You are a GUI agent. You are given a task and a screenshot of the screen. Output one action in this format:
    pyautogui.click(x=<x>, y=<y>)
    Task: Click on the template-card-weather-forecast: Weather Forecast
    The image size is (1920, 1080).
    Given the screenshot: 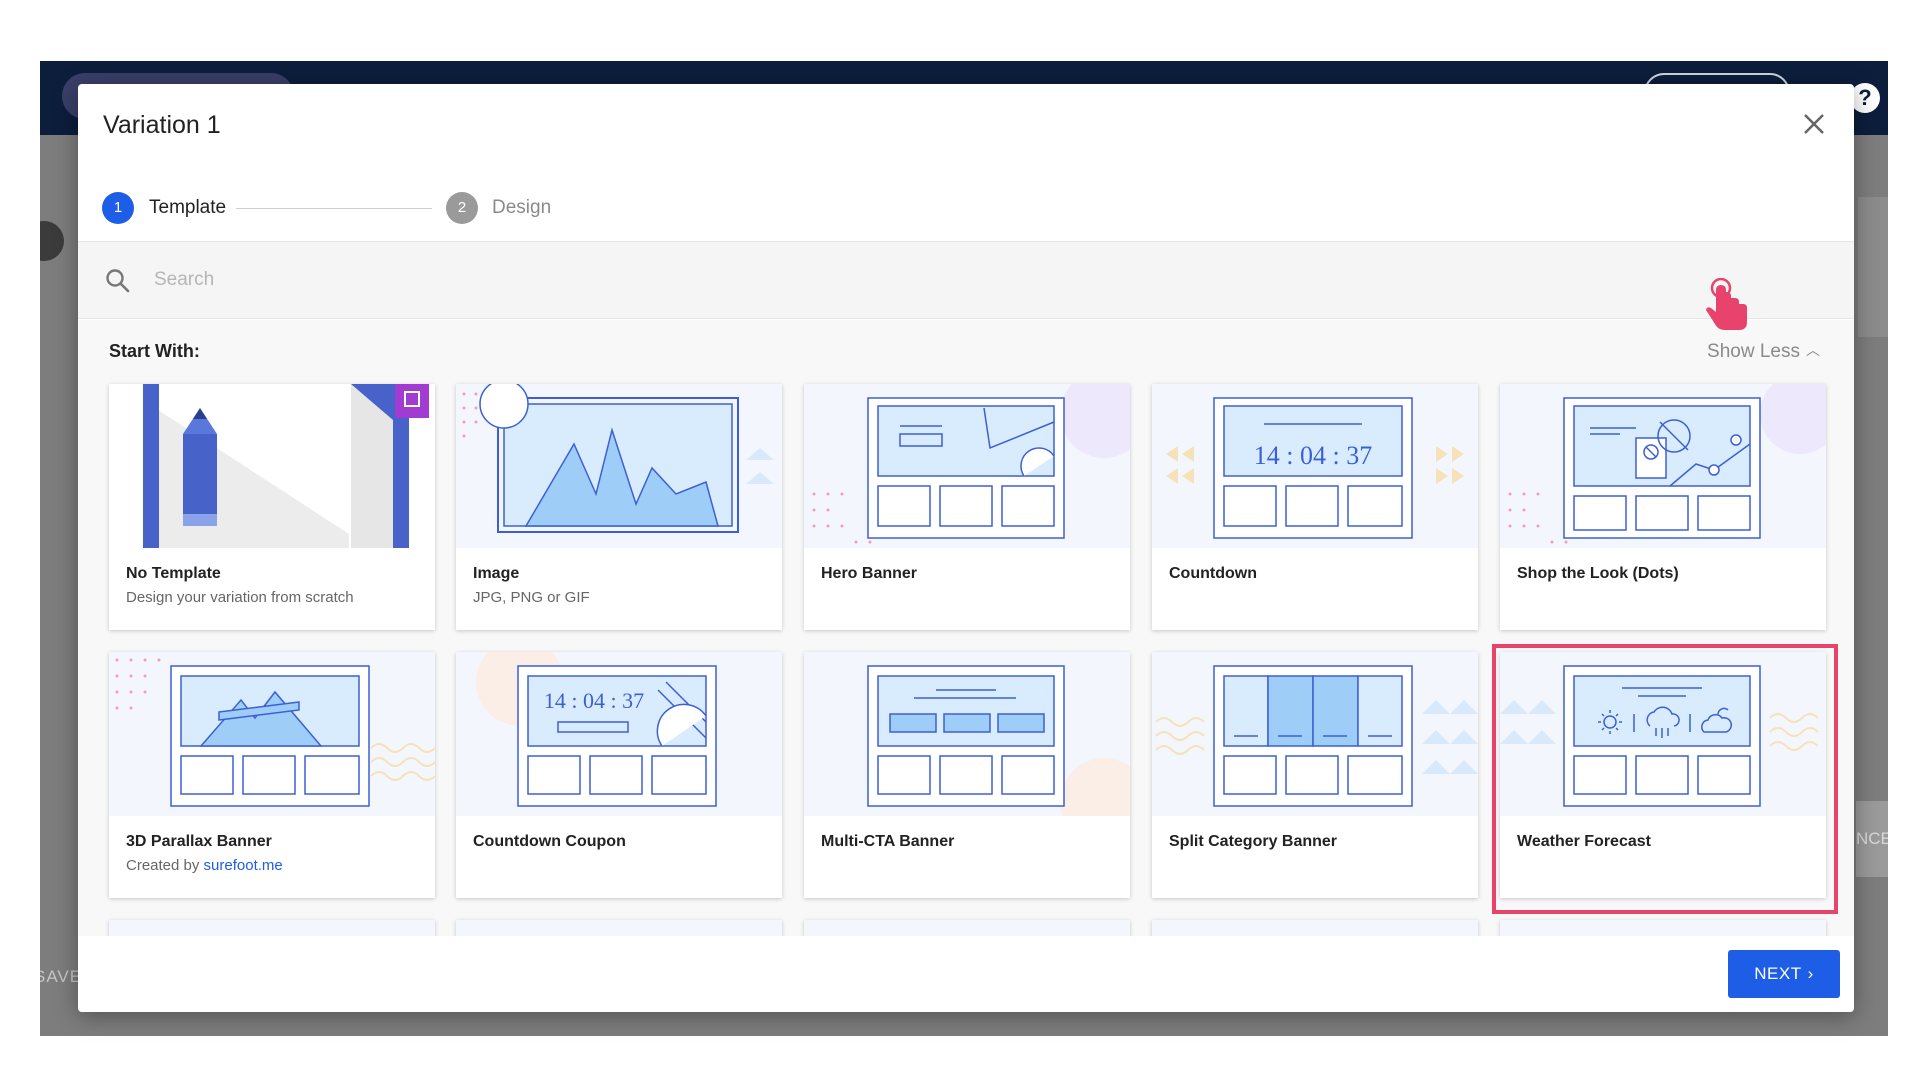 What is the action you would take?
    pyautogui.click(x=1663, y=775)
    